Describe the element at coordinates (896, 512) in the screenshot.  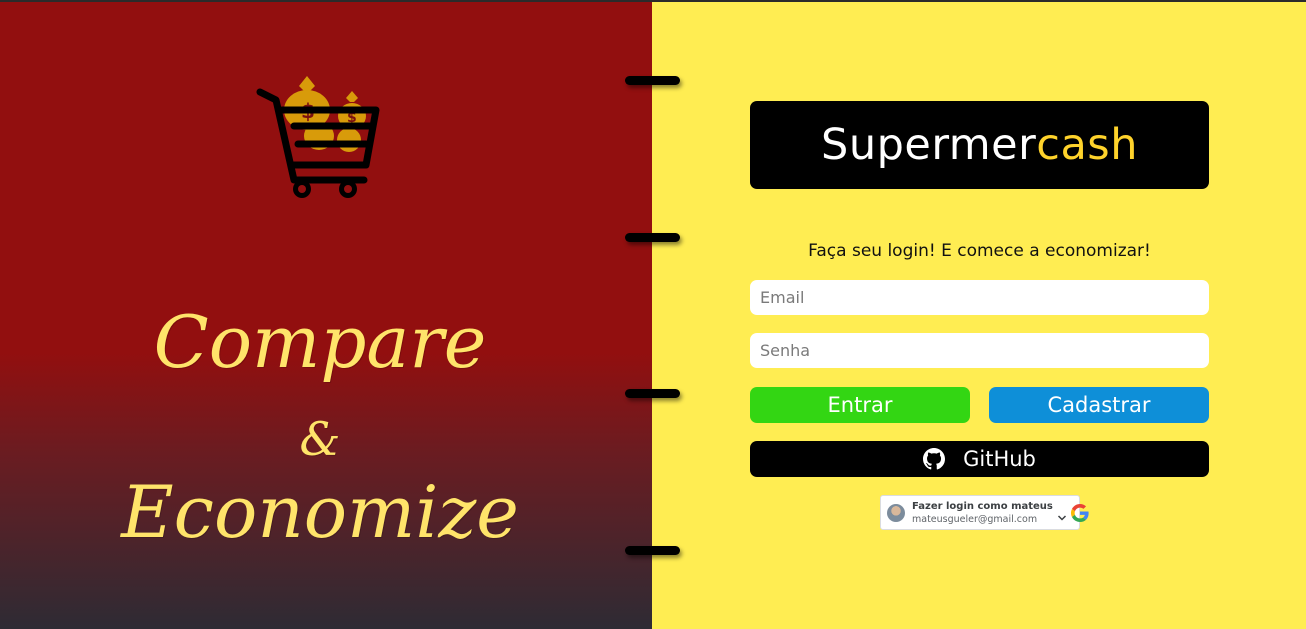
I see `avatar` at that location.